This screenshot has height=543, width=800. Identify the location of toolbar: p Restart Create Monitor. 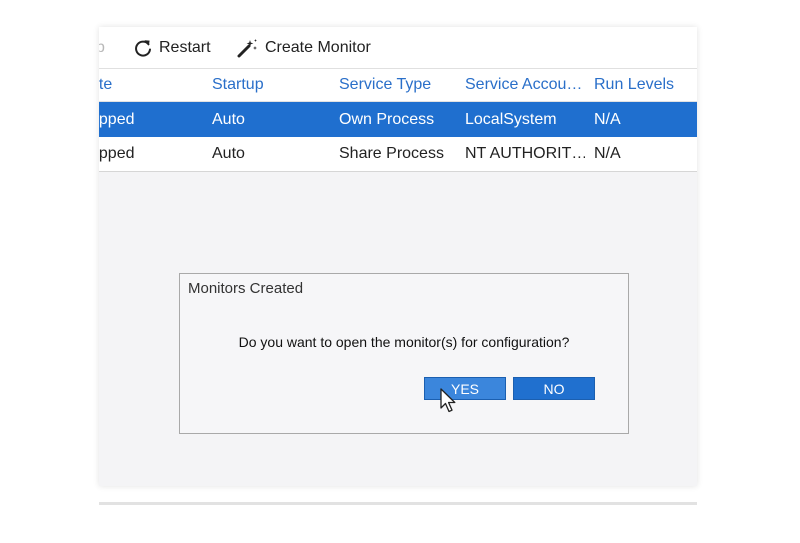
(398, 48).